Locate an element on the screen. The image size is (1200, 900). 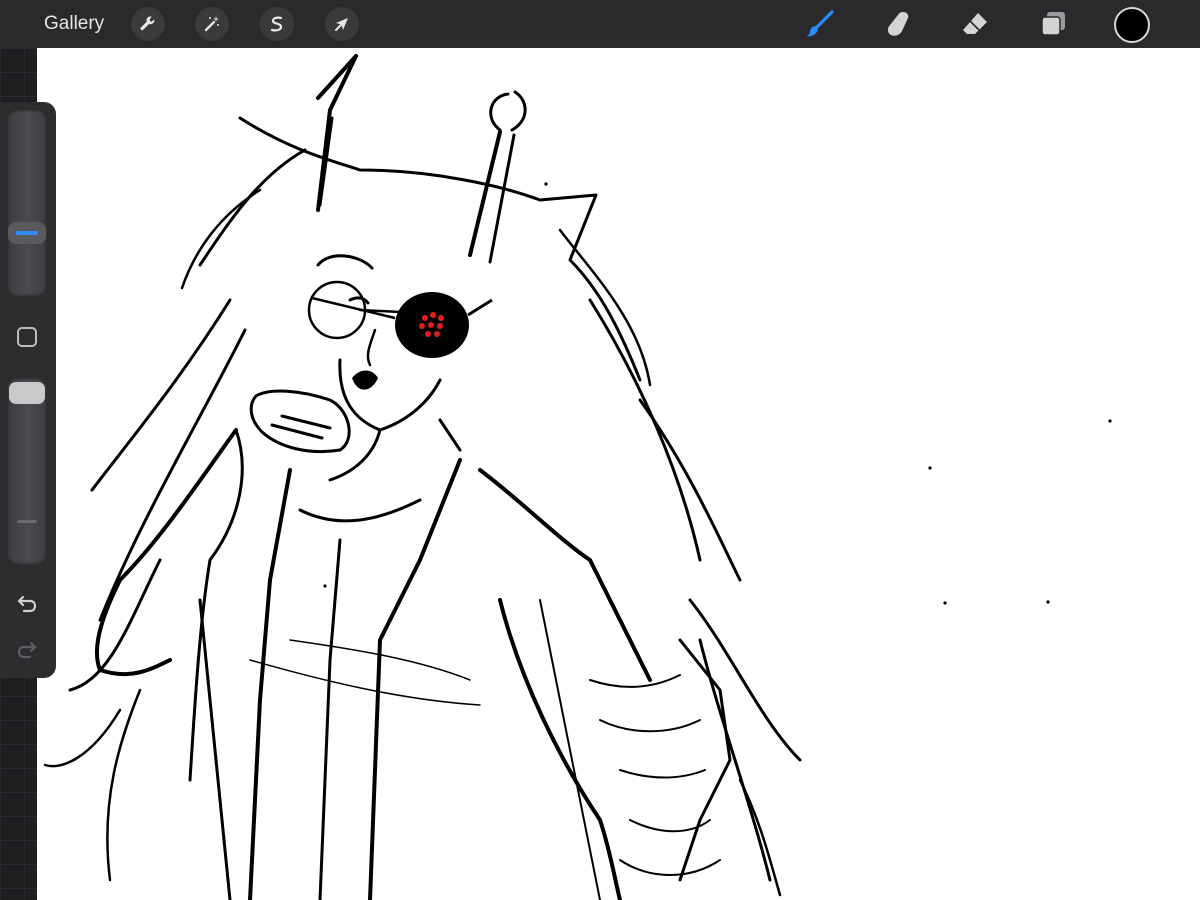
brush-icon is located at coordinates (820, 23).